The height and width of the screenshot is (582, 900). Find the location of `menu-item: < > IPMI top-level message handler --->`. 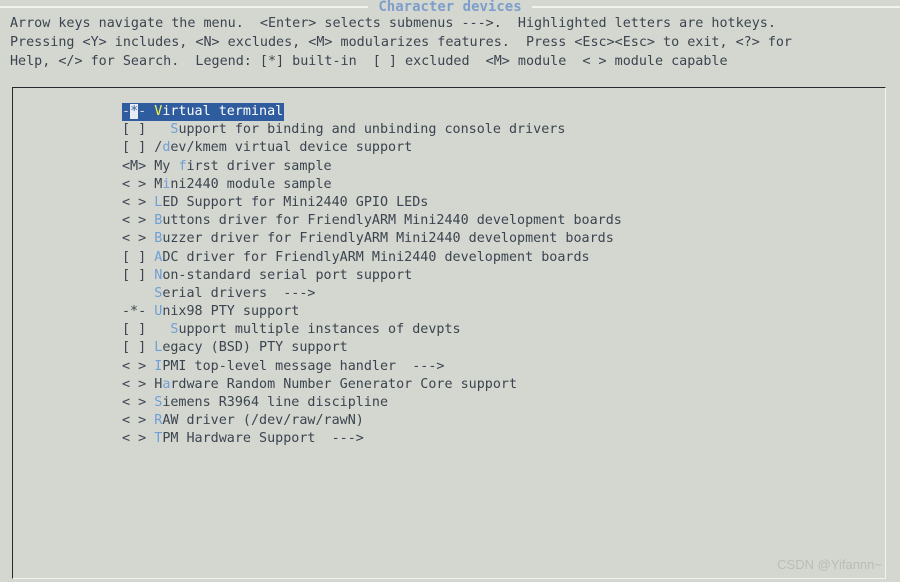

menu-item: < > IPMI top-level message handler ---> is located at coordinates (283, 367).